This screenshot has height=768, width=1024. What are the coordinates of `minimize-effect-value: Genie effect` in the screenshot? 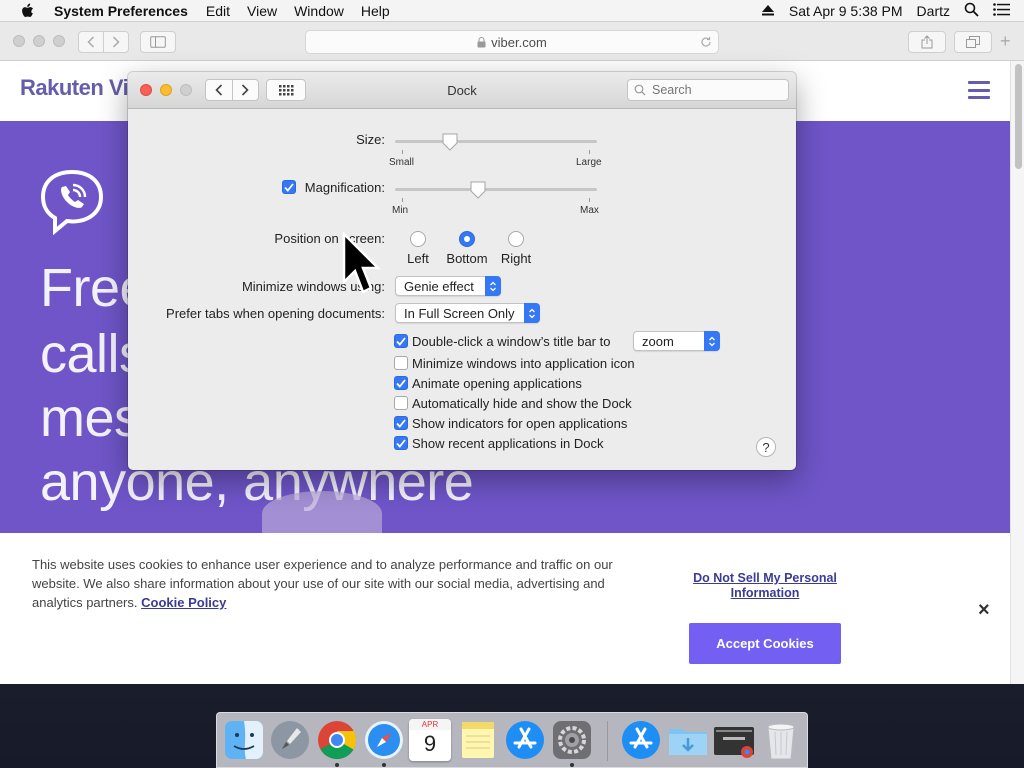 It's located at (439, 286).